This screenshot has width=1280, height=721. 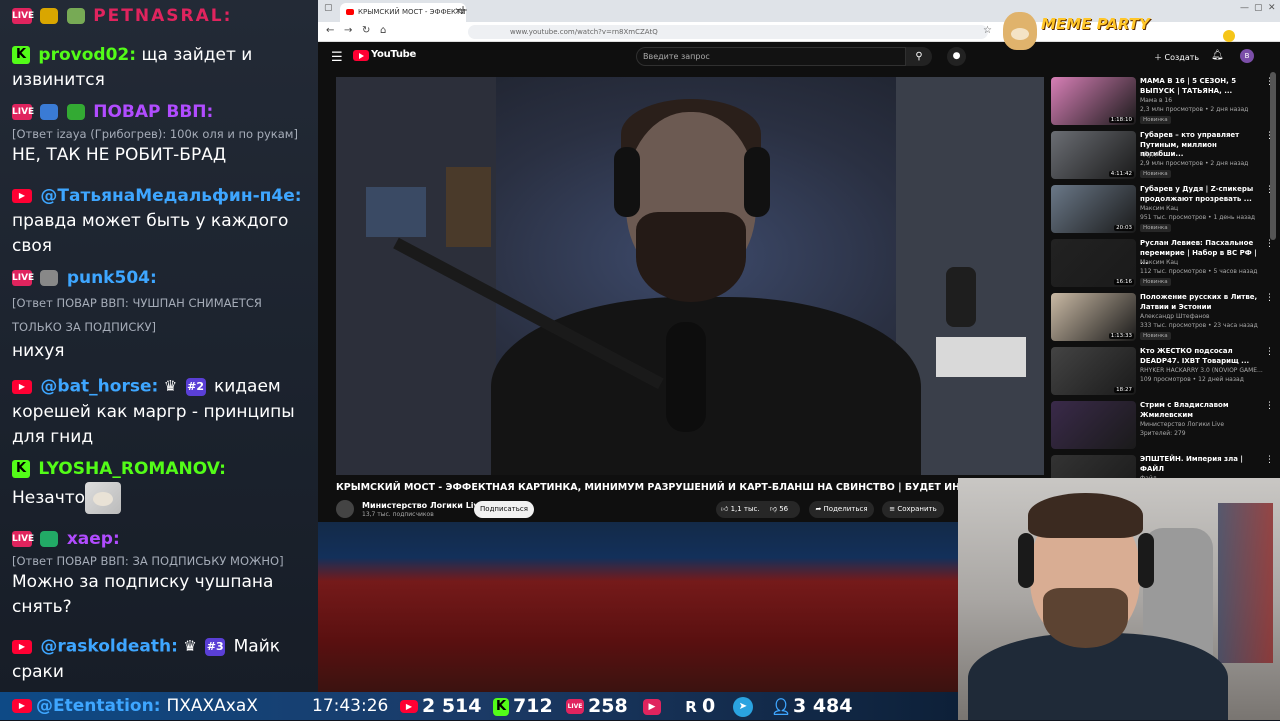 I want to click on youtube-logo-icon, so click(x=361, y=55).